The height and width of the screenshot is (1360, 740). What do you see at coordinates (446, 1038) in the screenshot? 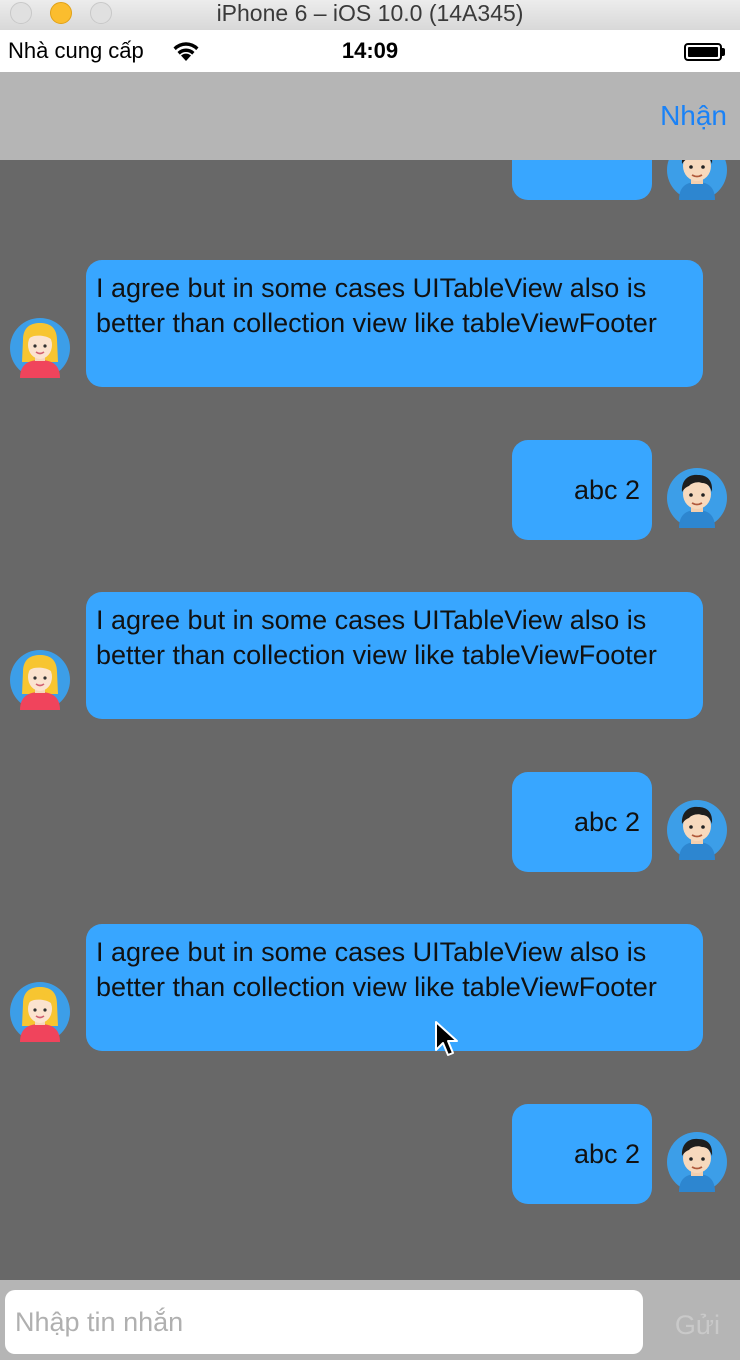
I see `mouse-pointer-icon` at bounding box center [446, 1038].